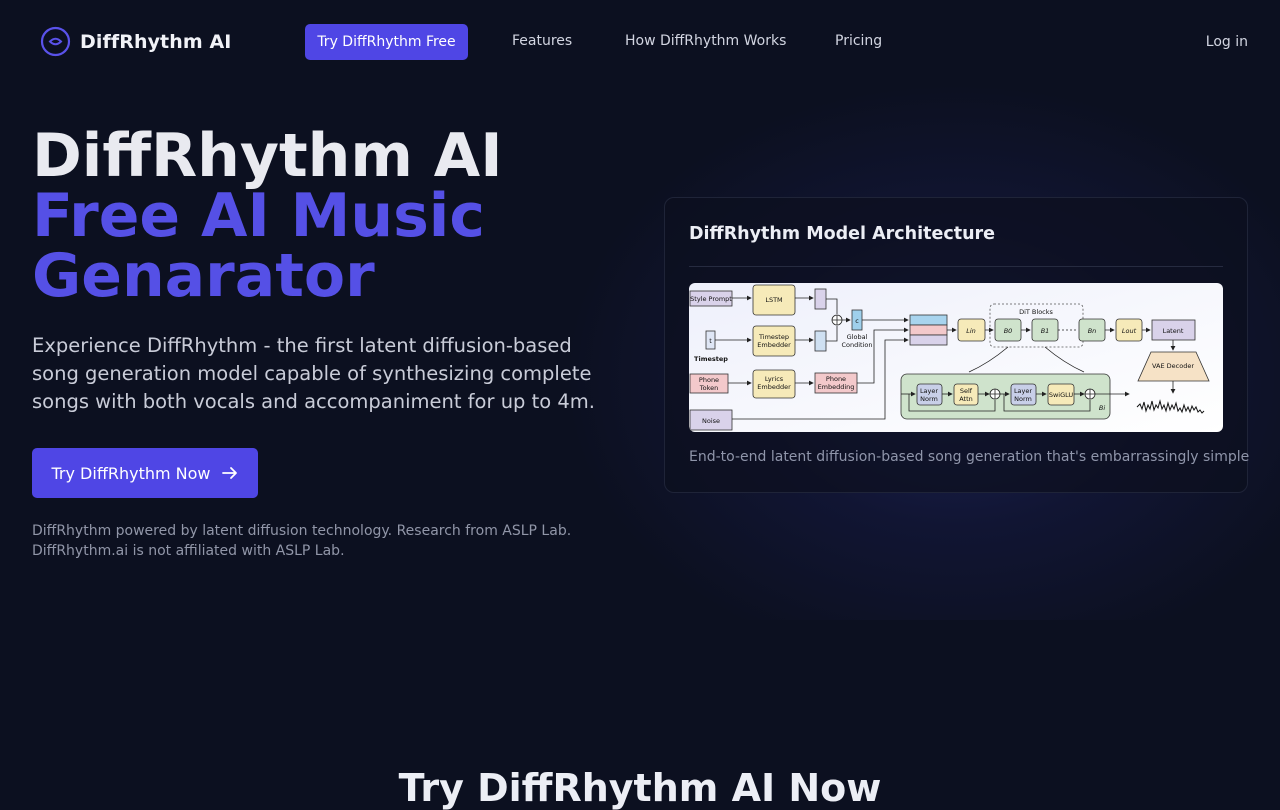 The height and width of the screenshot is (810, 1280). What do you see at coordinates (929, 399) in the screenshot?
I see `diagram-layer-norm-a-2: Norm` at bounding box center [929, 399].